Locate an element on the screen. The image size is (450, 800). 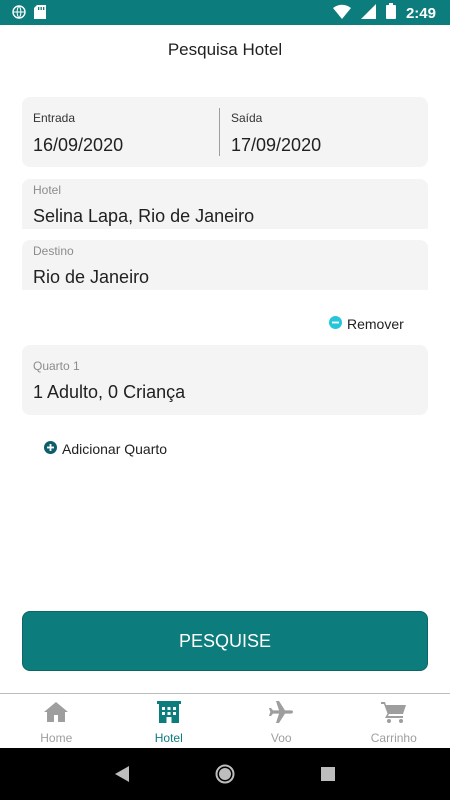
nav-label-hotel: Hotel is located at coordinates (168, 738).